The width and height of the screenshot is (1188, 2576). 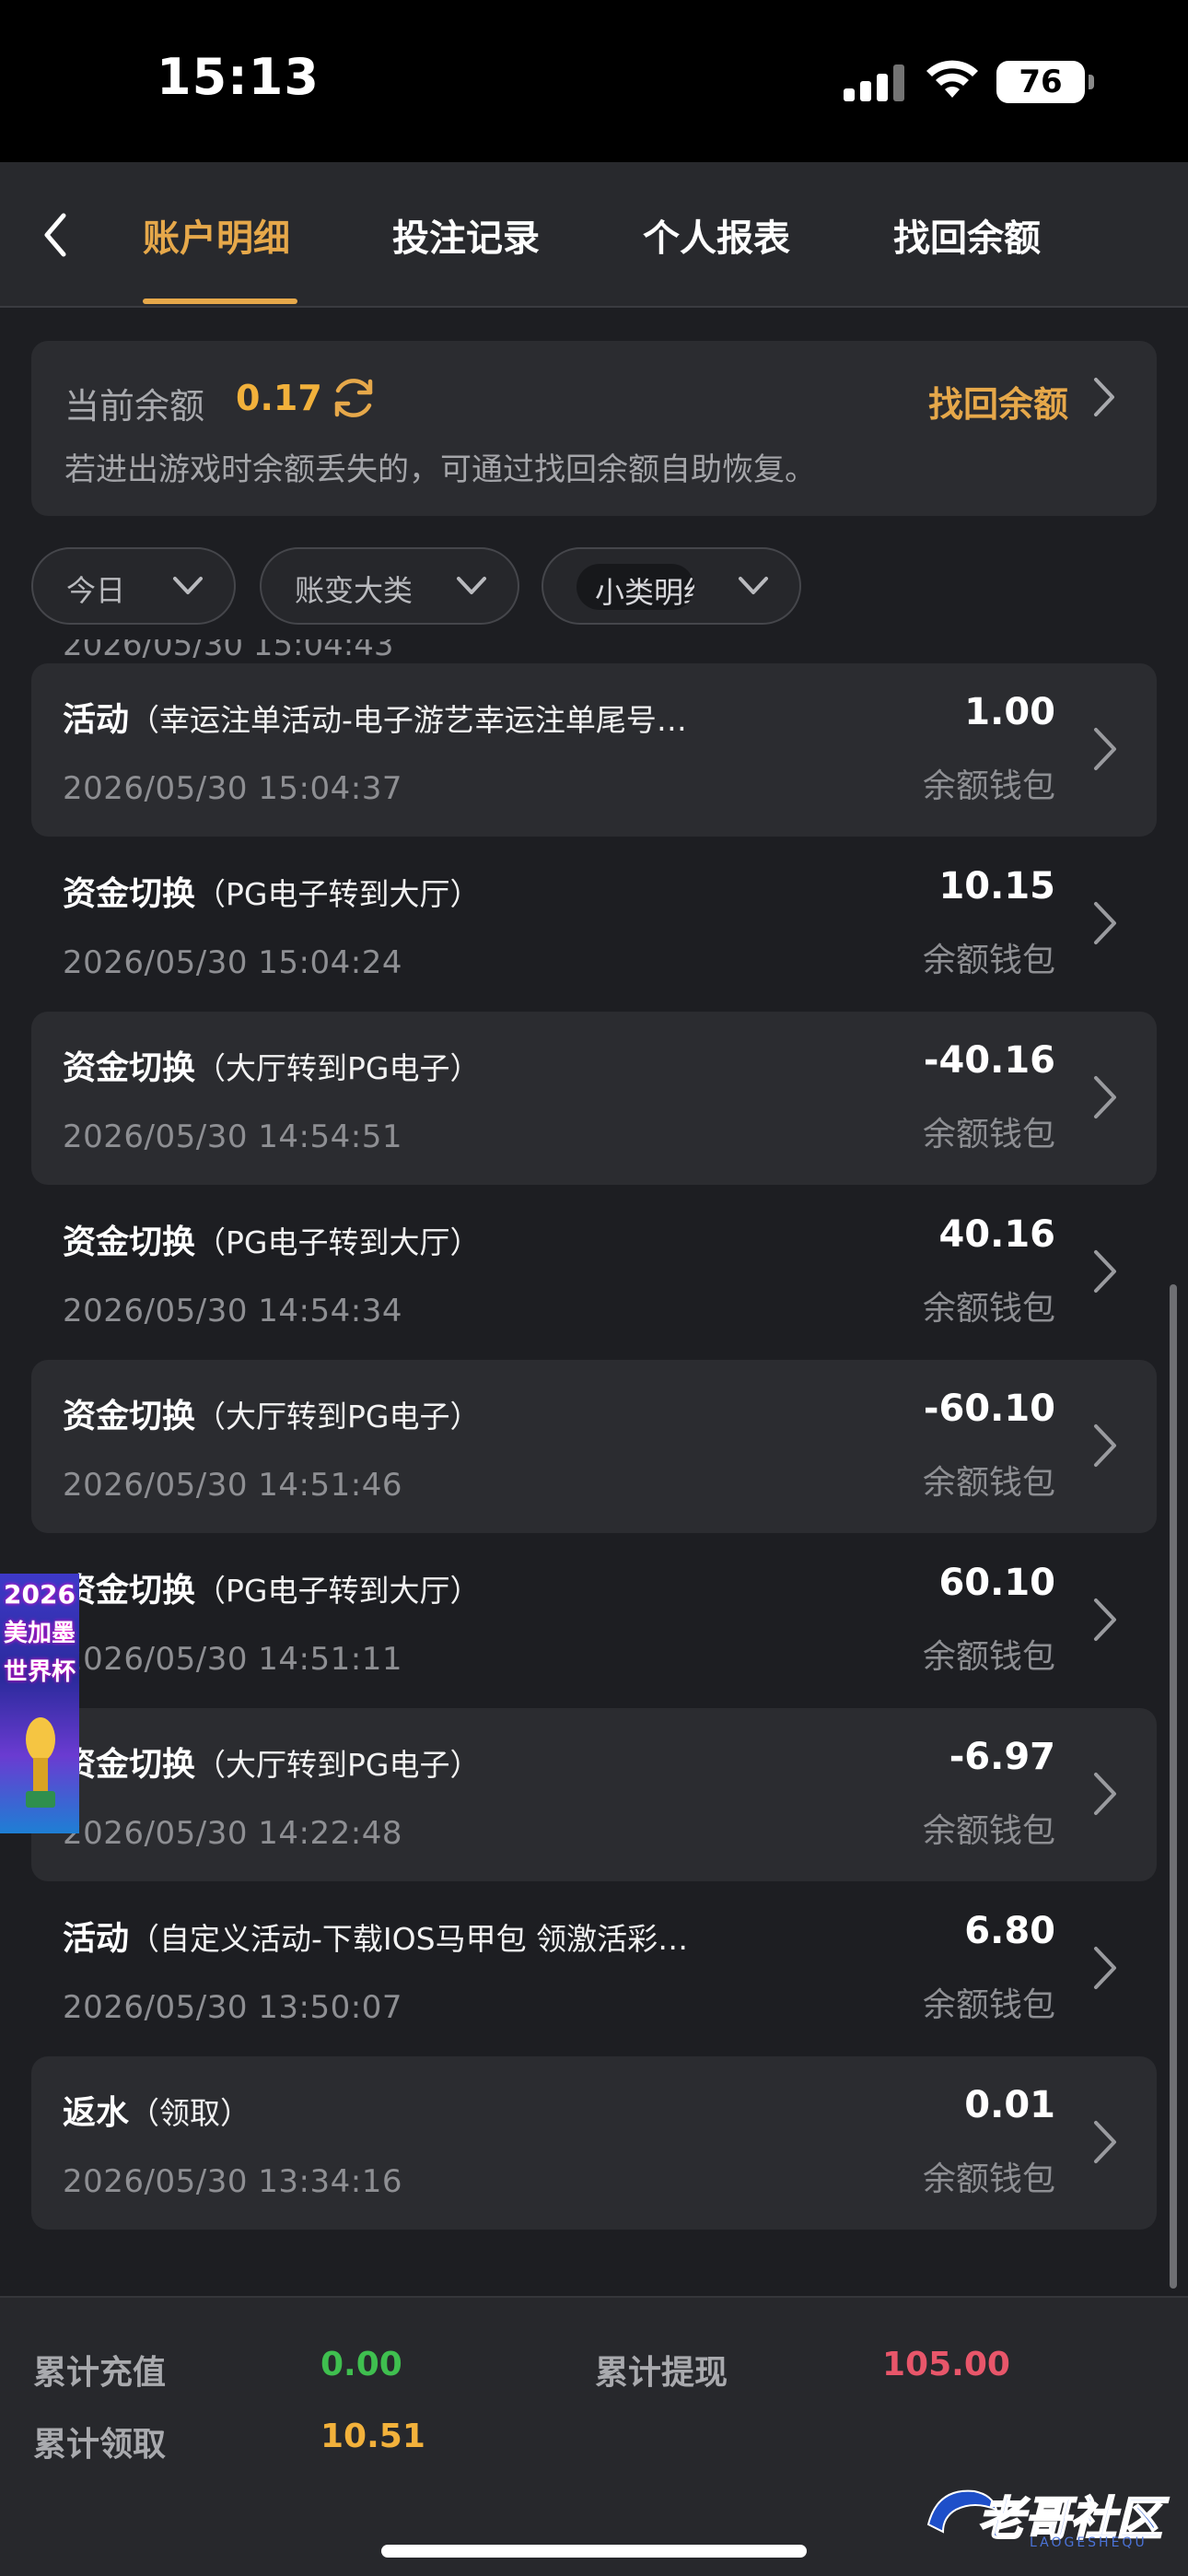 I want to click on promo-line3: 世界杯, so click(x=39, y=1672).